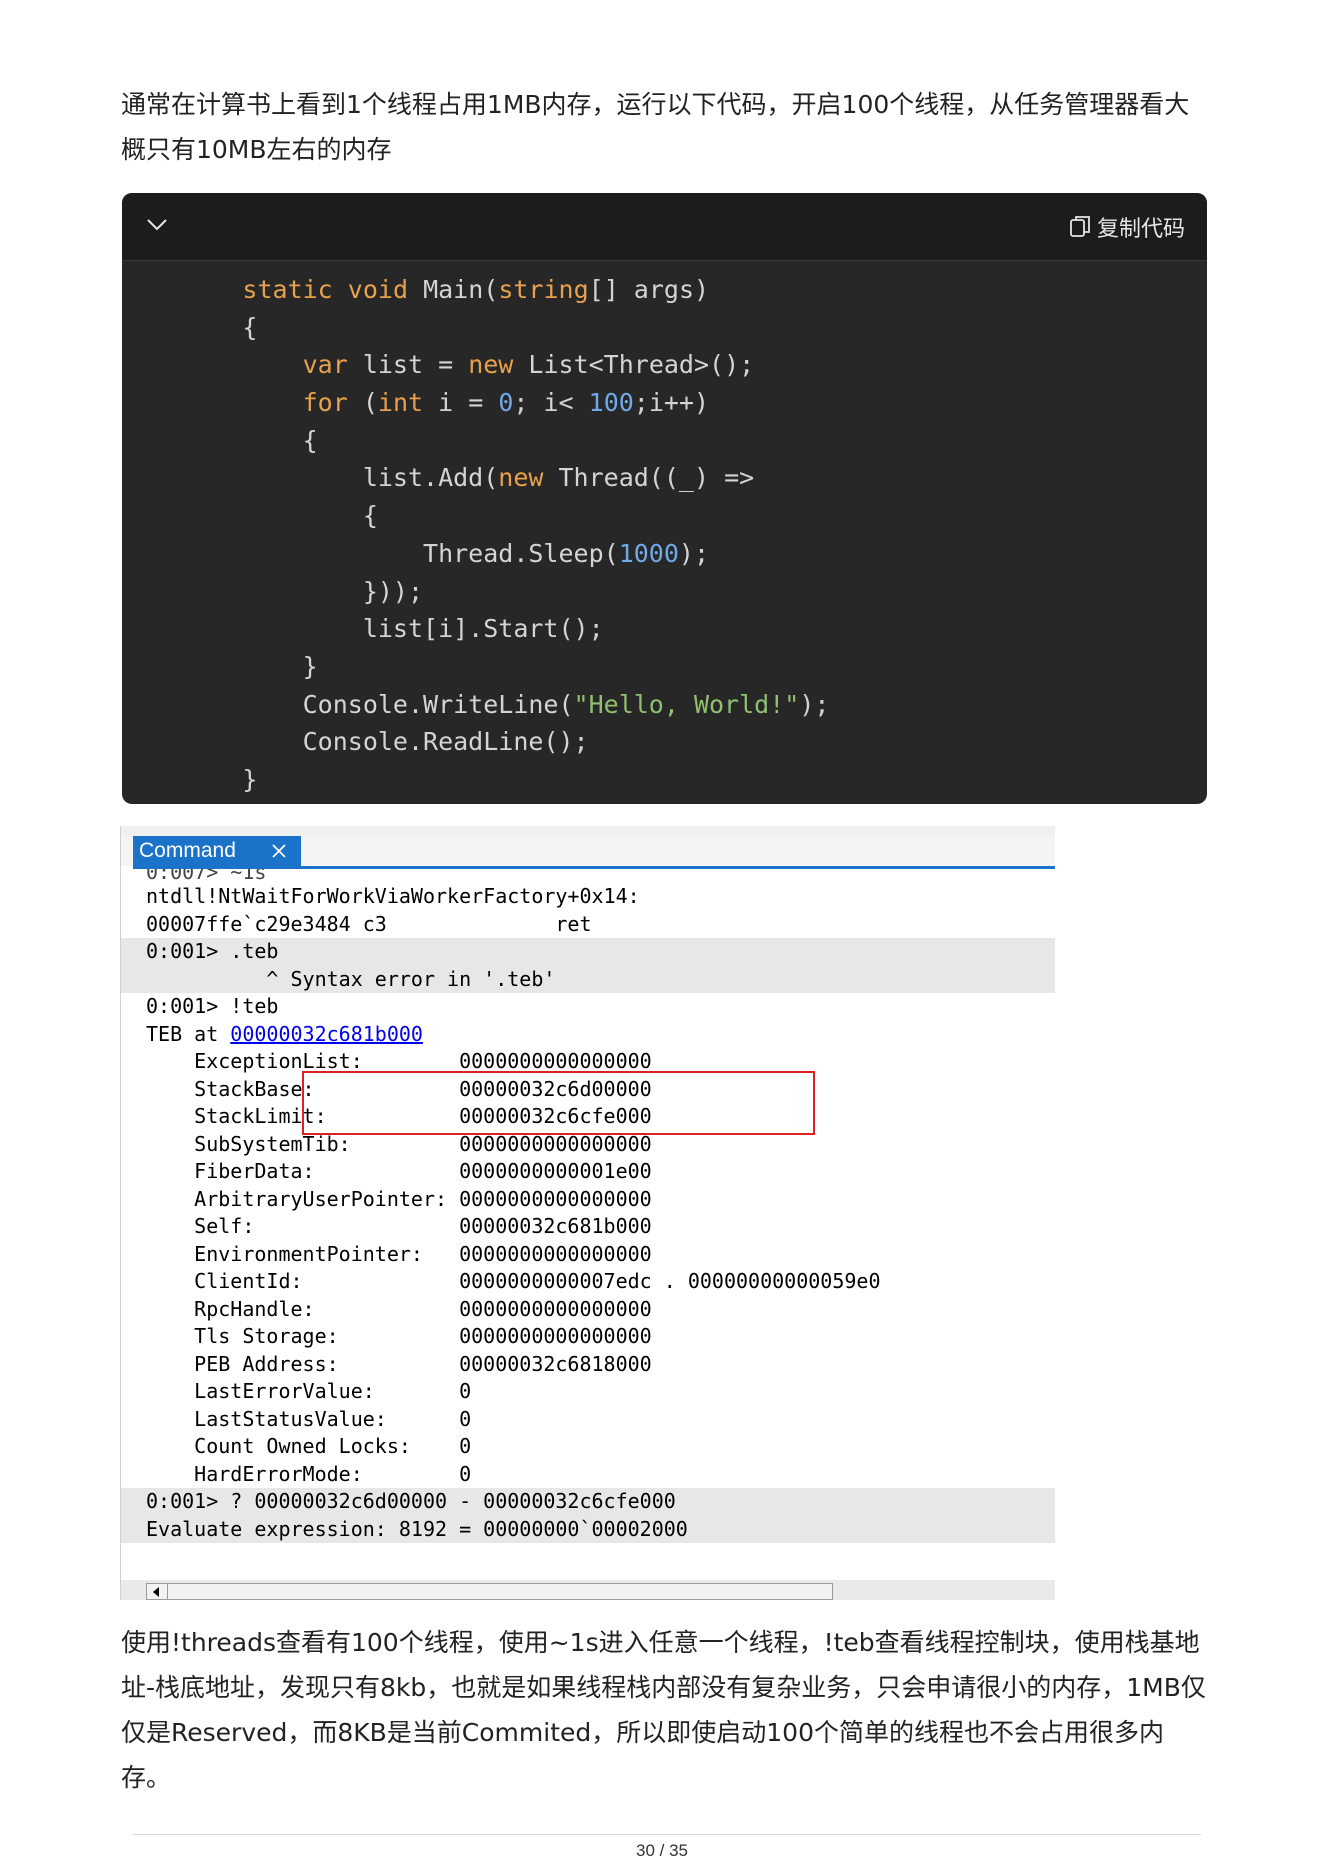 The image size is (1324, 1873). What do you see at coordinates (157, 225) in the screenshot?
I see `chevron-down-icon` at bounding box center [157, 225].